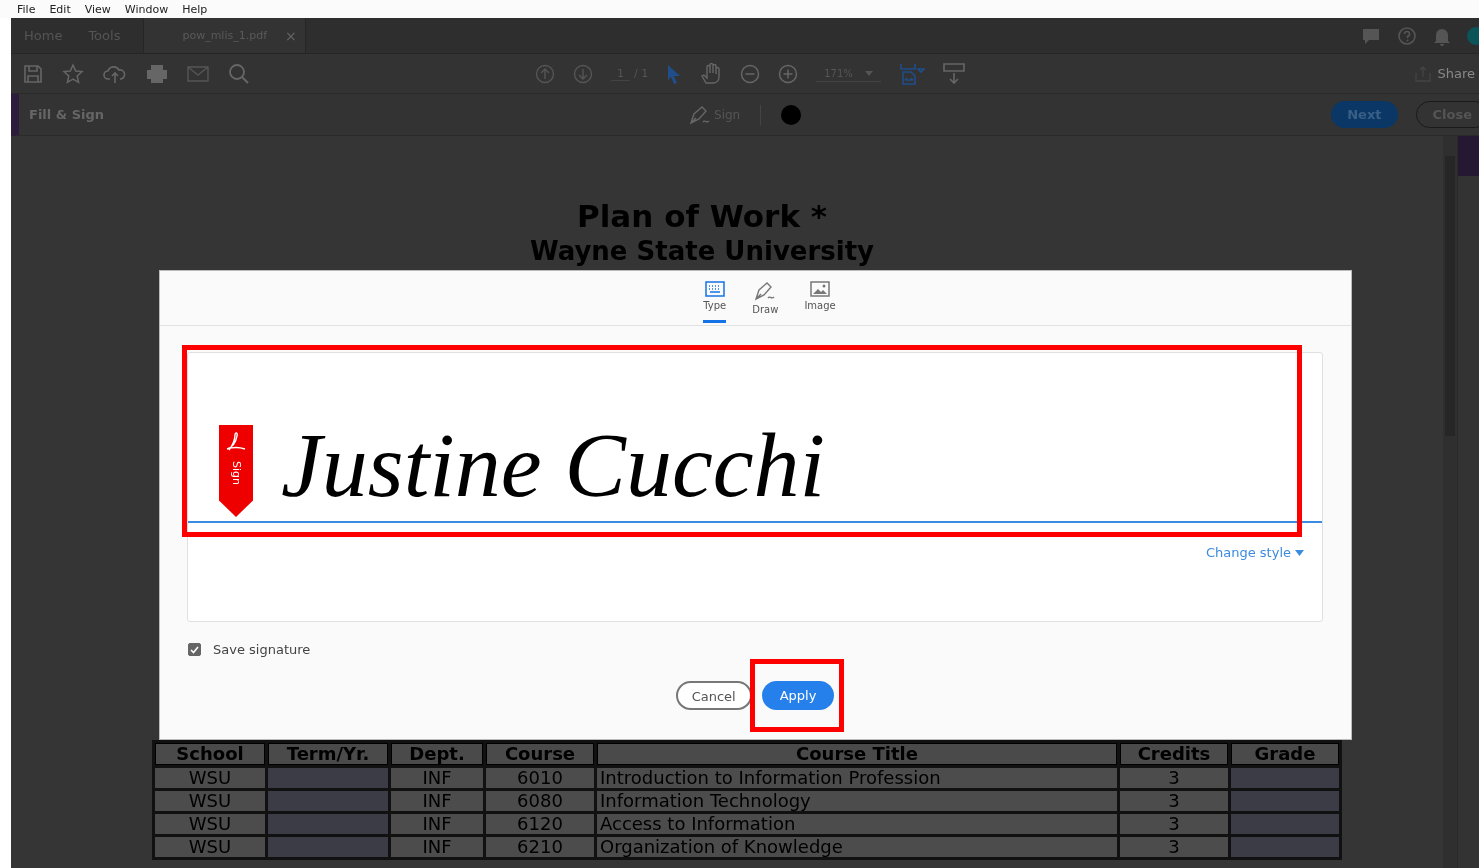 This screenshot has height=868, width=1479. Describe the element at coordinates (540, 778) in the screenshot. I see `table-cell: 6010` at that location.